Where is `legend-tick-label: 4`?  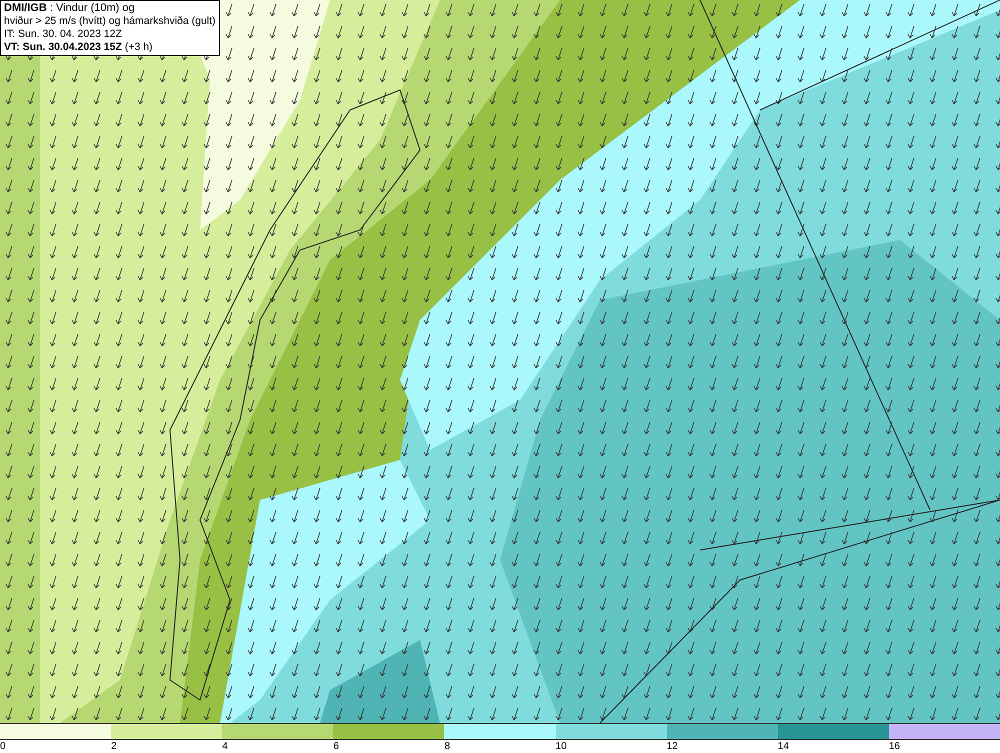 legend-tick-label: 4 is located at coordinates (225, 746).